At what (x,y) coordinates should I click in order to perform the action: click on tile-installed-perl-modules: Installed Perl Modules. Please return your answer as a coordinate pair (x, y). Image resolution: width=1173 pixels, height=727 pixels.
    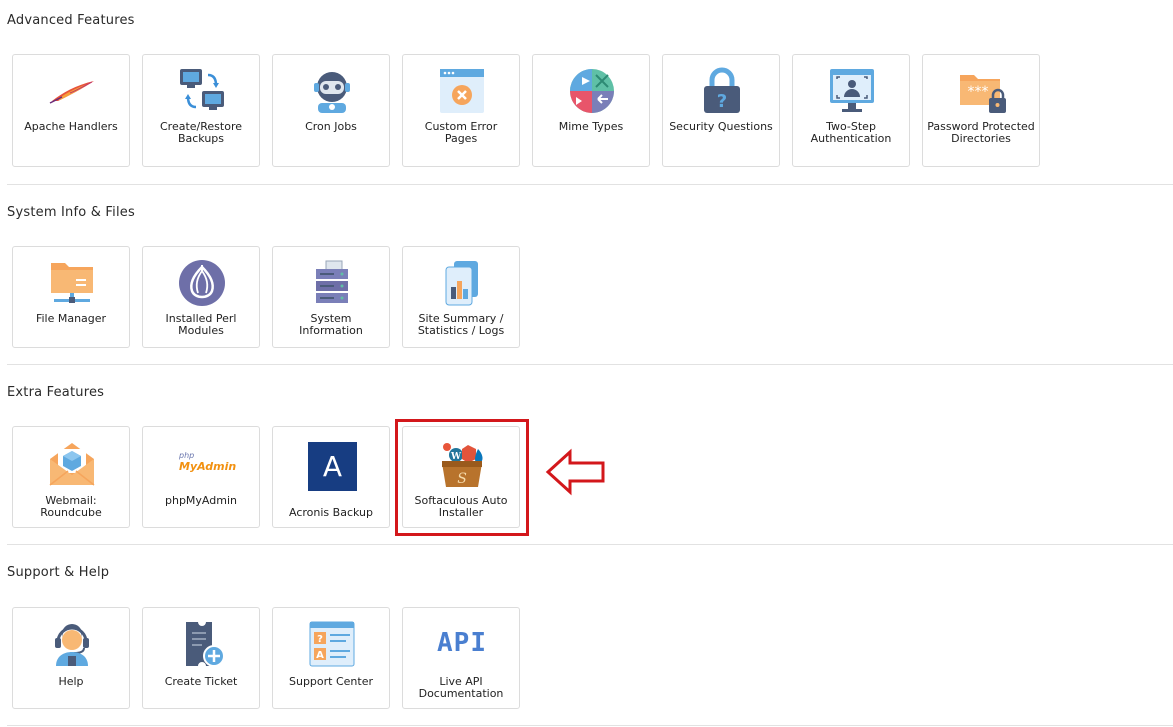
    Looking at the image, I should click on (201, 297).